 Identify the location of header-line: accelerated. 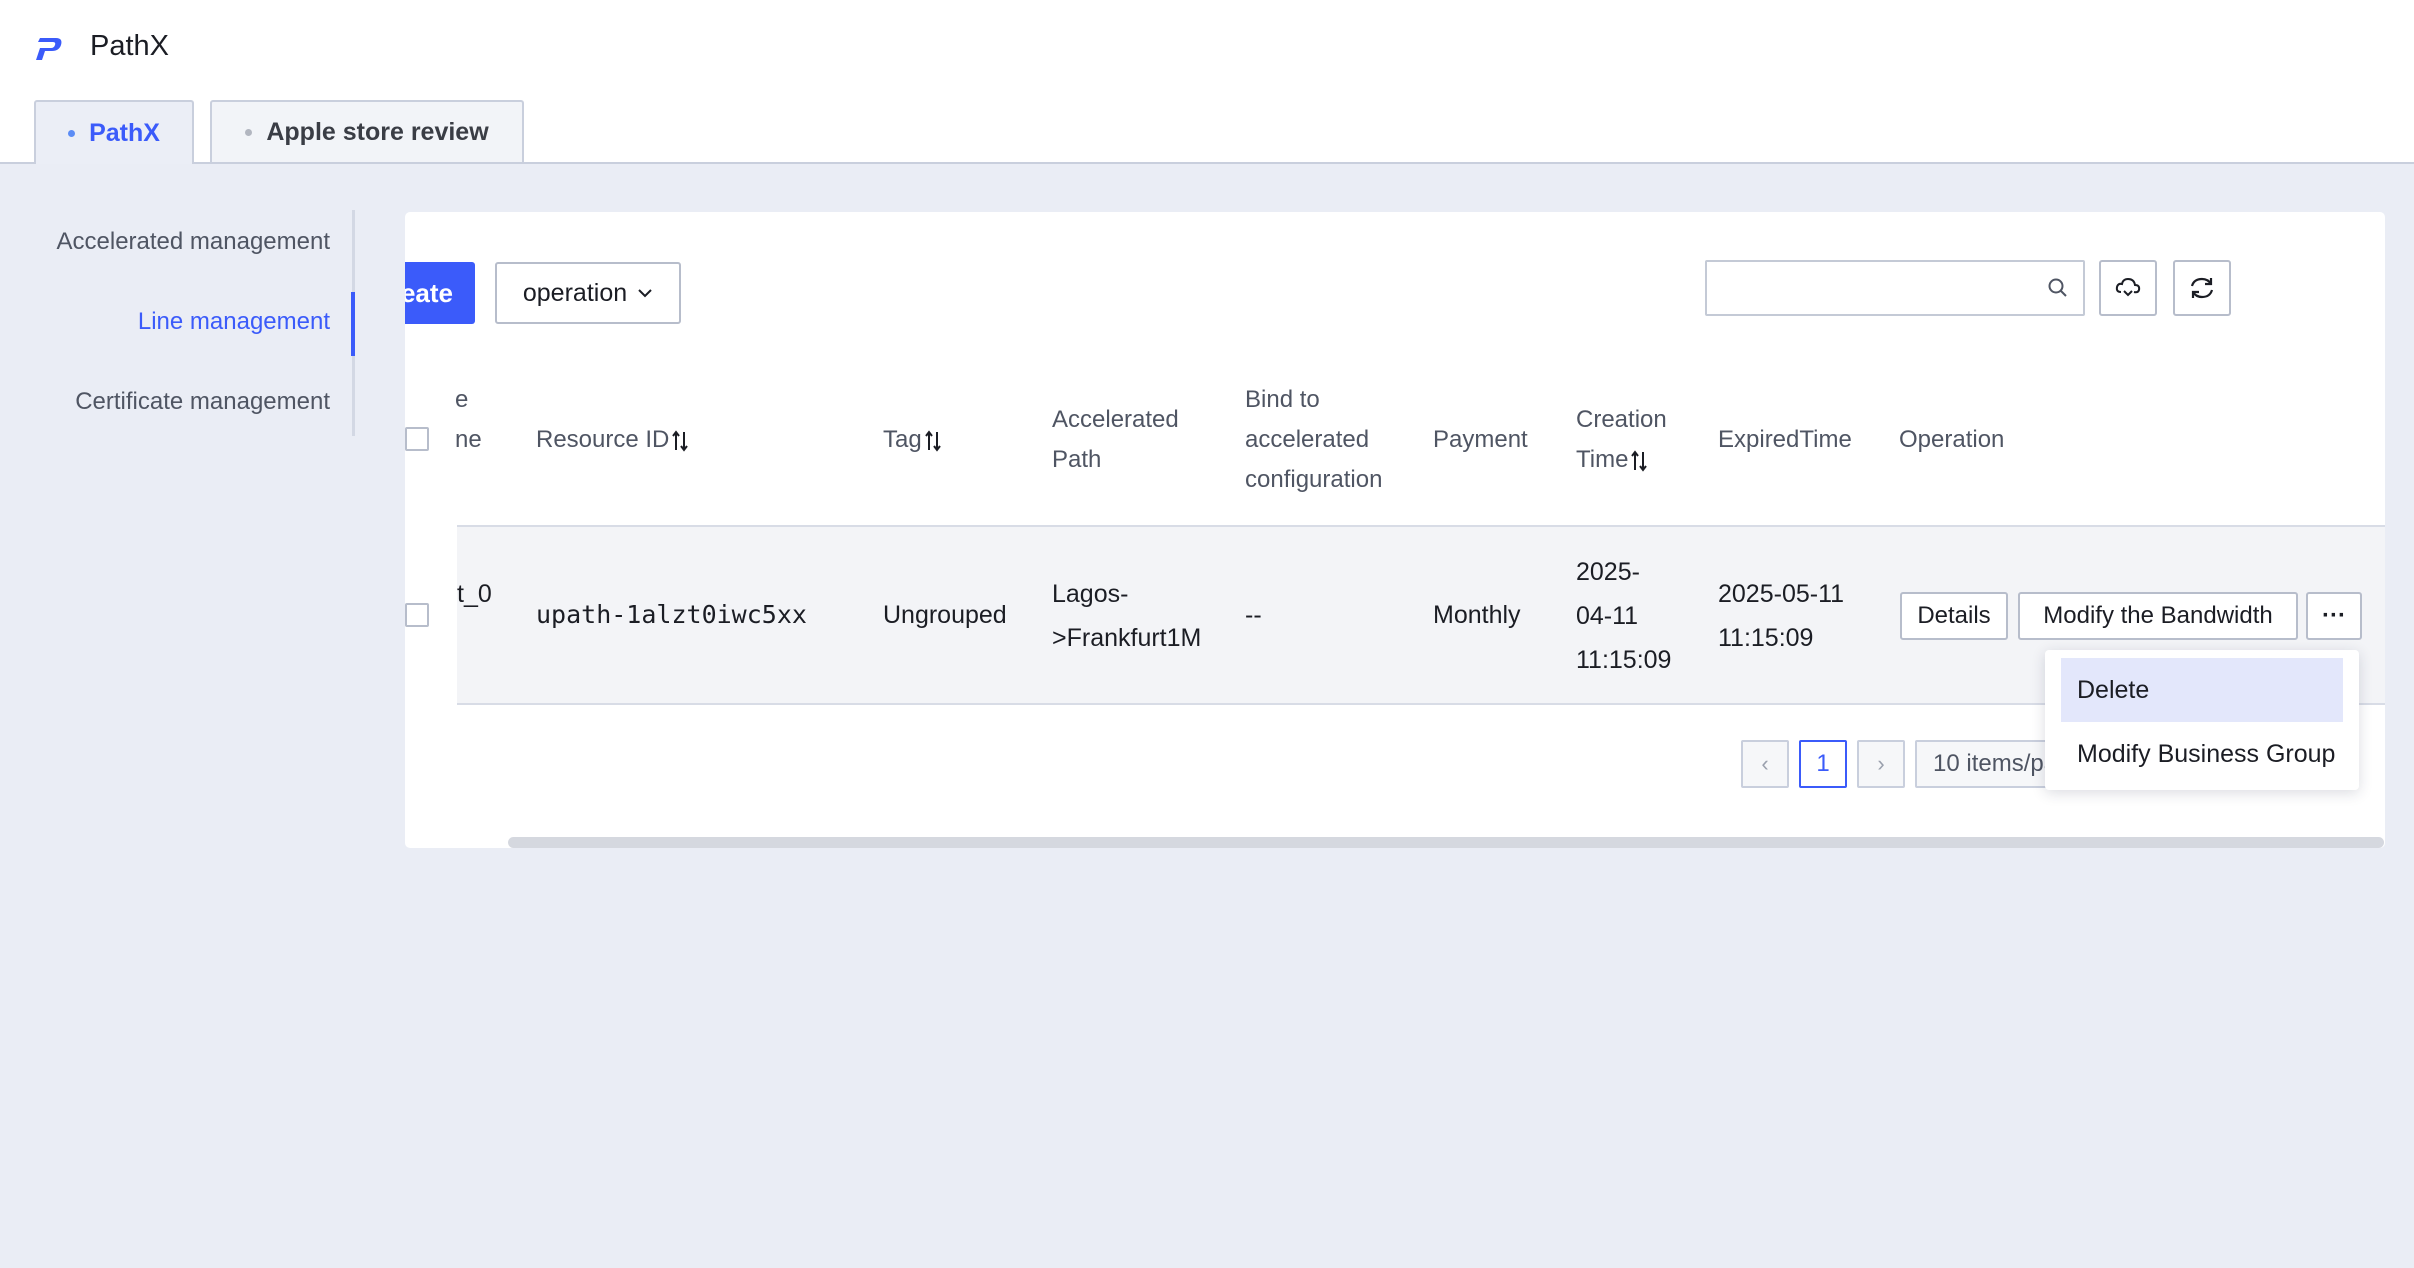
(1307, 439).